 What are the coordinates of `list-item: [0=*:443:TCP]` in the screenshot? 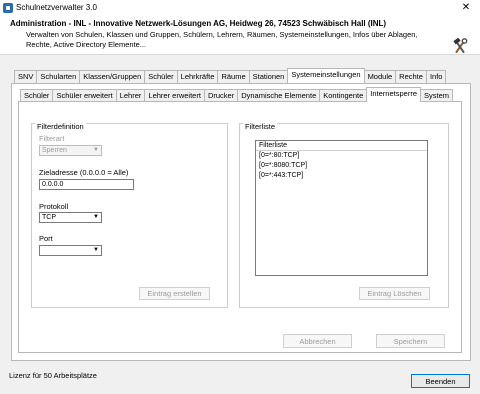 It's located at (281, 175).